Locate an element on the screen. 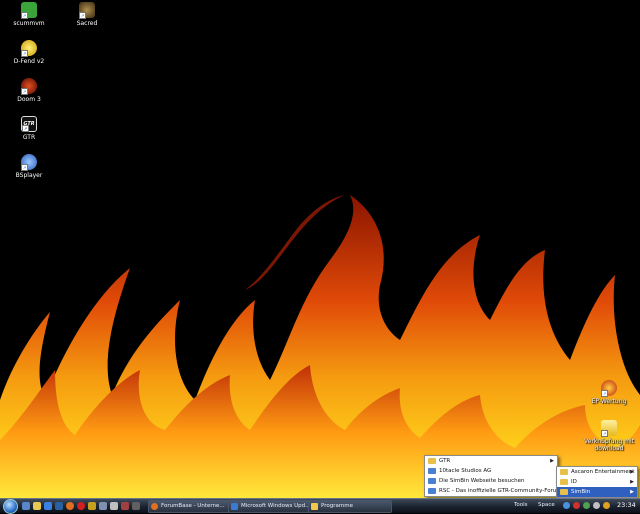 The image size is (640, 514). desktop-icon-label: EP-Wertung is located at coordinates (609, 401).